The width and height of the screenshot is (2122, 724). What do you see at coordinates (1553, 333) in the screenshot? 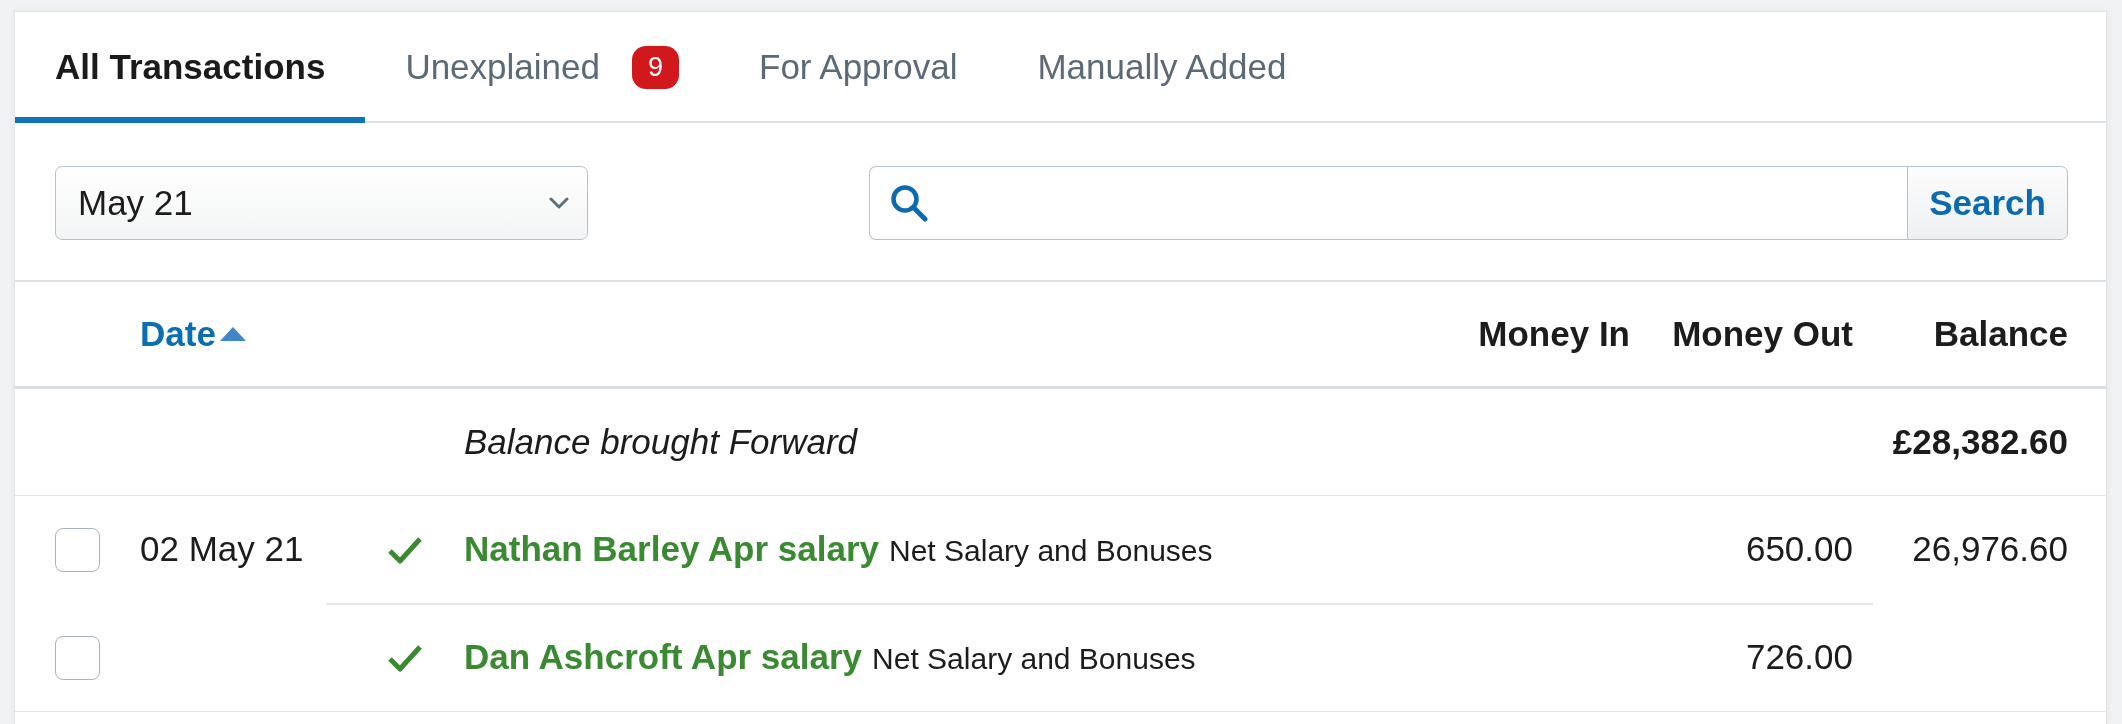
I see `column-header: Money In` at bounding box center [1553, 333].